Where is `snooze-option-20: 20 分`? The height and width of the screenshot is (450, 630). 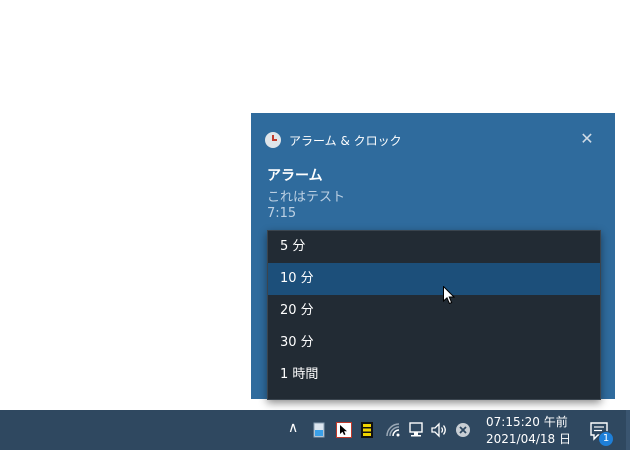
snooze-option-20: 20 分 is located at coordinates (434, 311).